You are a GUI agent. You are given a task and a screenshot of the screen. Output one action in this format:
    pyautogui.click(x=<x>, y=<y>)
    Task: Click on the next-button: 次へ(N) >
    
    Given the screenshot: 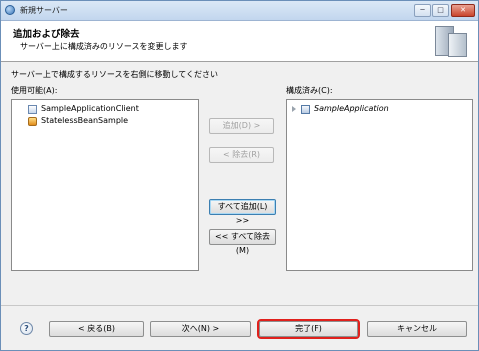 What is the action you would take?
    pyautogui.click(x=200, y=329)
    